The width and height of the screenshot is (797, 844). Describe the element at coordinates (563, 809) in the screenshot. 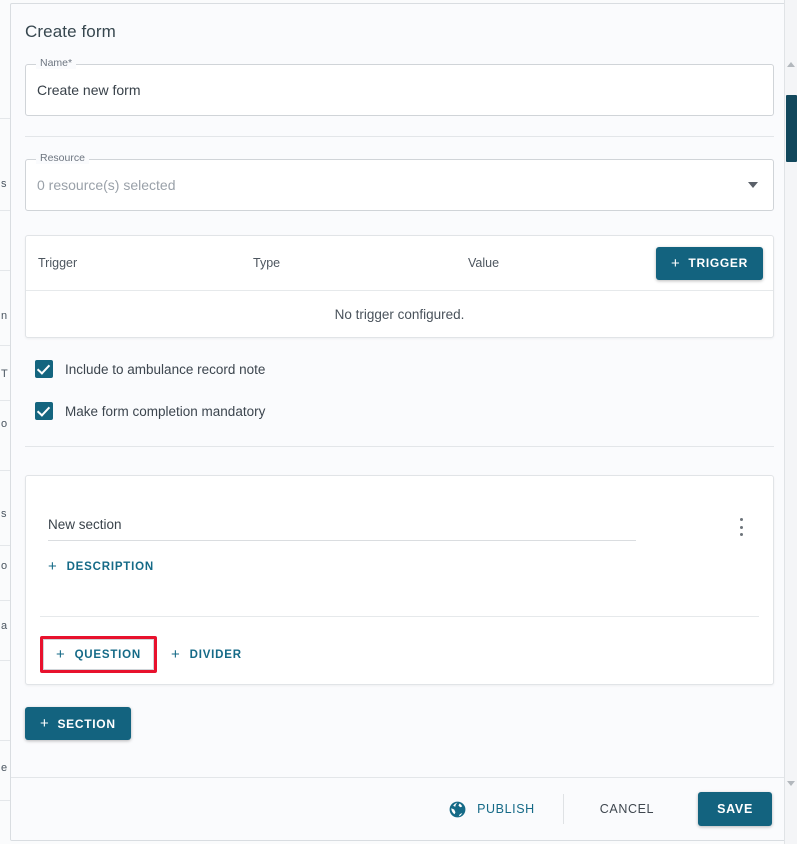

I see `footer-divider` at that location.